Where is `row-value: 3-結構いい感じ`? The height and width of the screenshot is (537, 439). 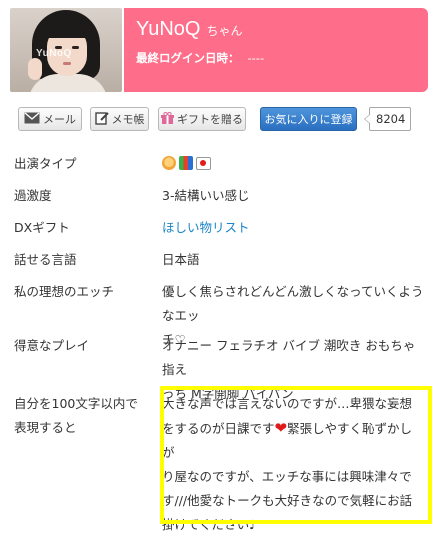
row-value: 3-結構いい感じ is located at coordinates (206, 195).